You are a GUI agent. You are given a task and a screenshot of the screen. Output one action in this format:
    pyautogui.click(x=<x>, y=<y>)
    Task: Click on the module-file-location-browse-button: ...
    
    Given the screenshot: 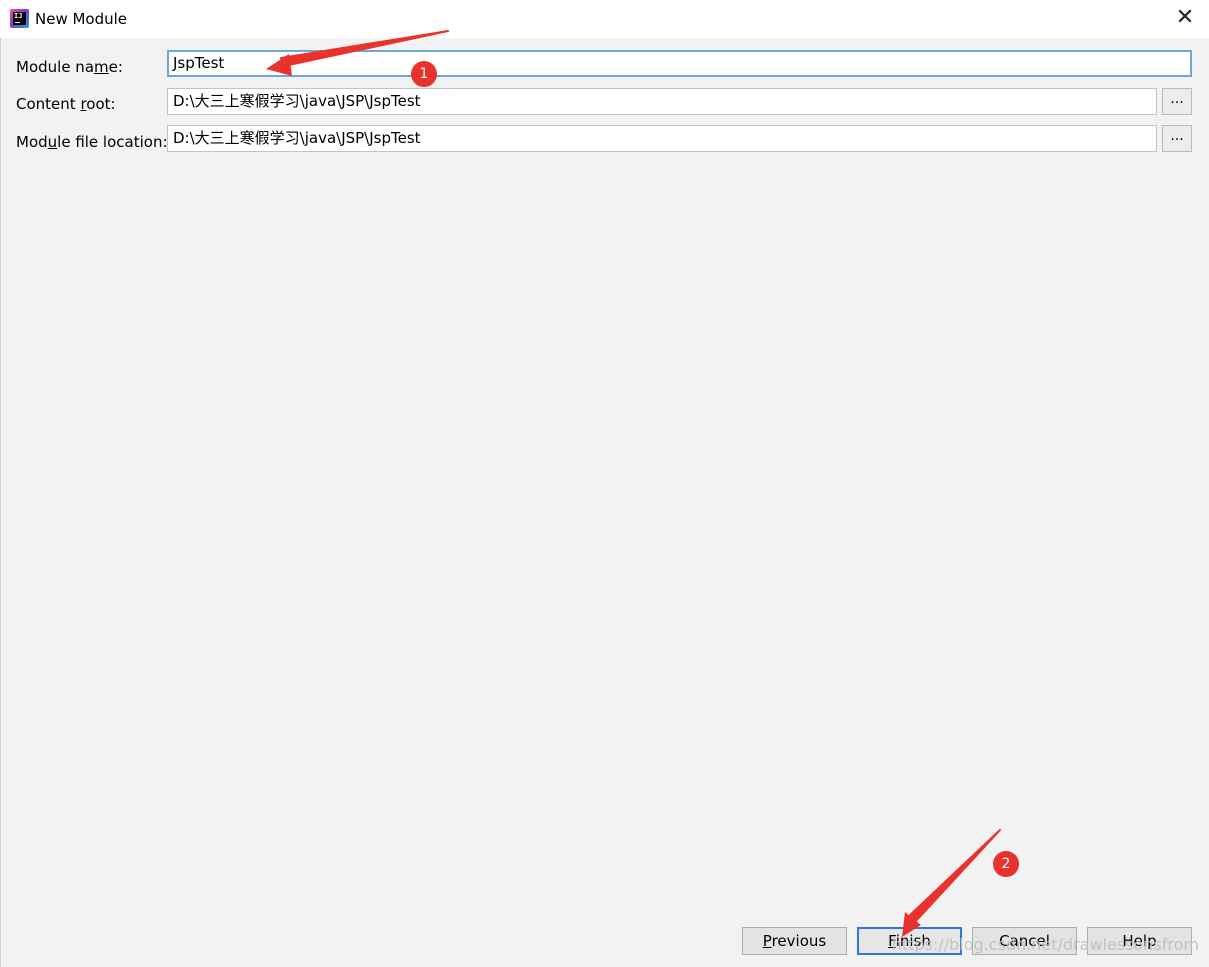 What is the action you would take?
    pyautogui.click(x=1177, y=138)
    